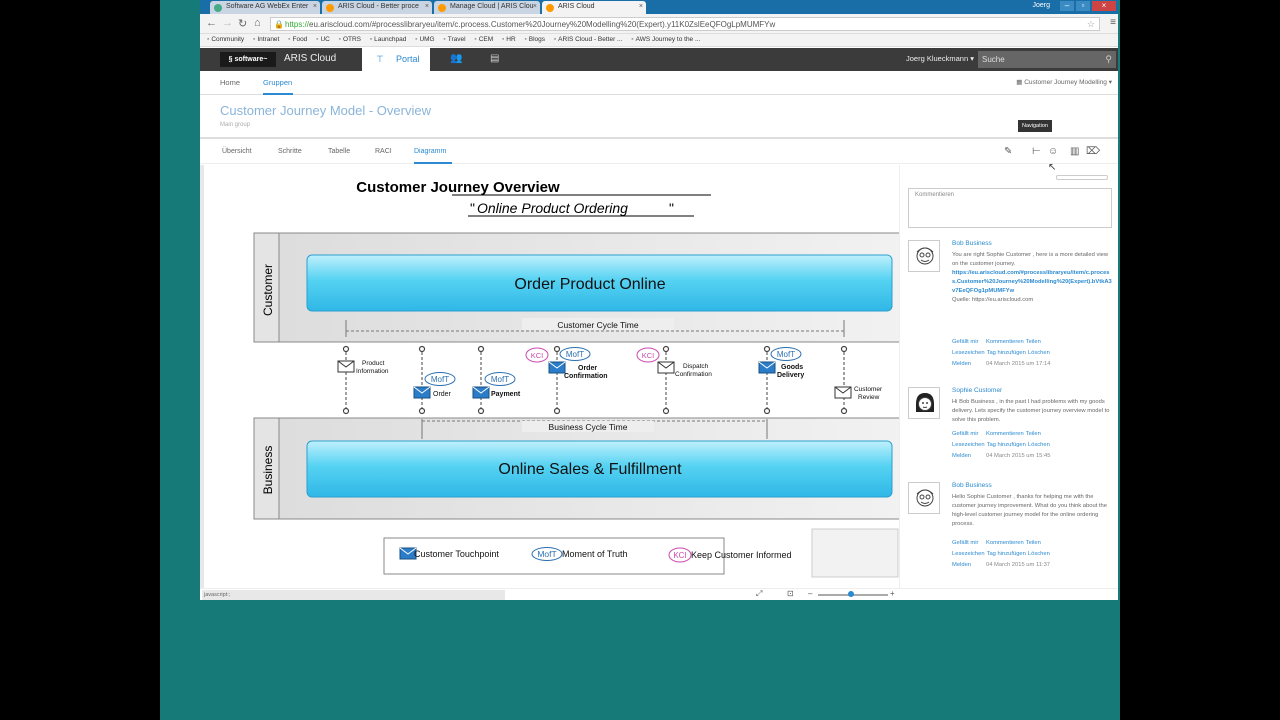 The width and height of the screenshot is (1280, 720). What do you see at coordinates (1067, 6) in the screenshot?
I see `minimize-icon: –` at bounding box center [1067, 6].